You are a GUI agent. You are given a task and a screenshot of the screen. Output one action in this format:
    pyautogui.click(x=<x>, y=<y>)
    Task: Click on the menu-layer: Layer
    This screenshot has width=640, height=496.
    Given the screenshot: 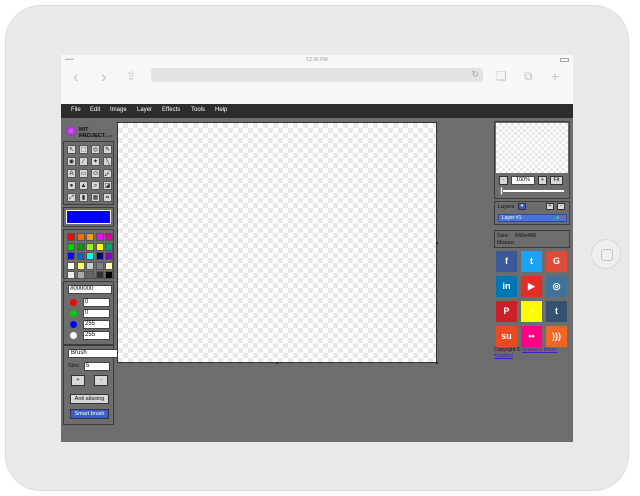 What is the action you would take?
    pyautogui.click(x=144, y=110)
    